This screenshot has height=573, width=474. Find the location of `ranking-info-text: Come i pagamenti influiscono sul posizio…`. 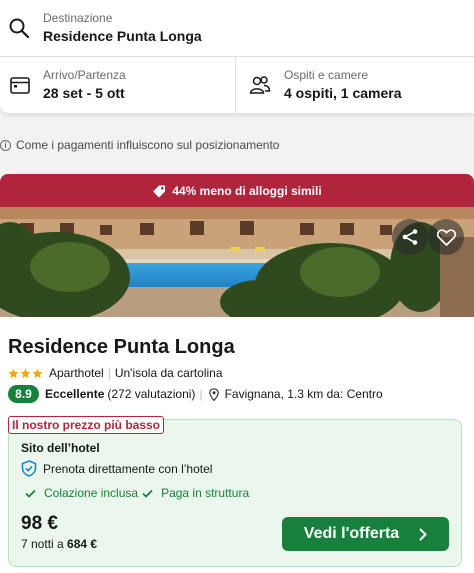

ranking-info-text: Come i pagamenti influiscono sul posizio… is located at coordinates (148, 145).